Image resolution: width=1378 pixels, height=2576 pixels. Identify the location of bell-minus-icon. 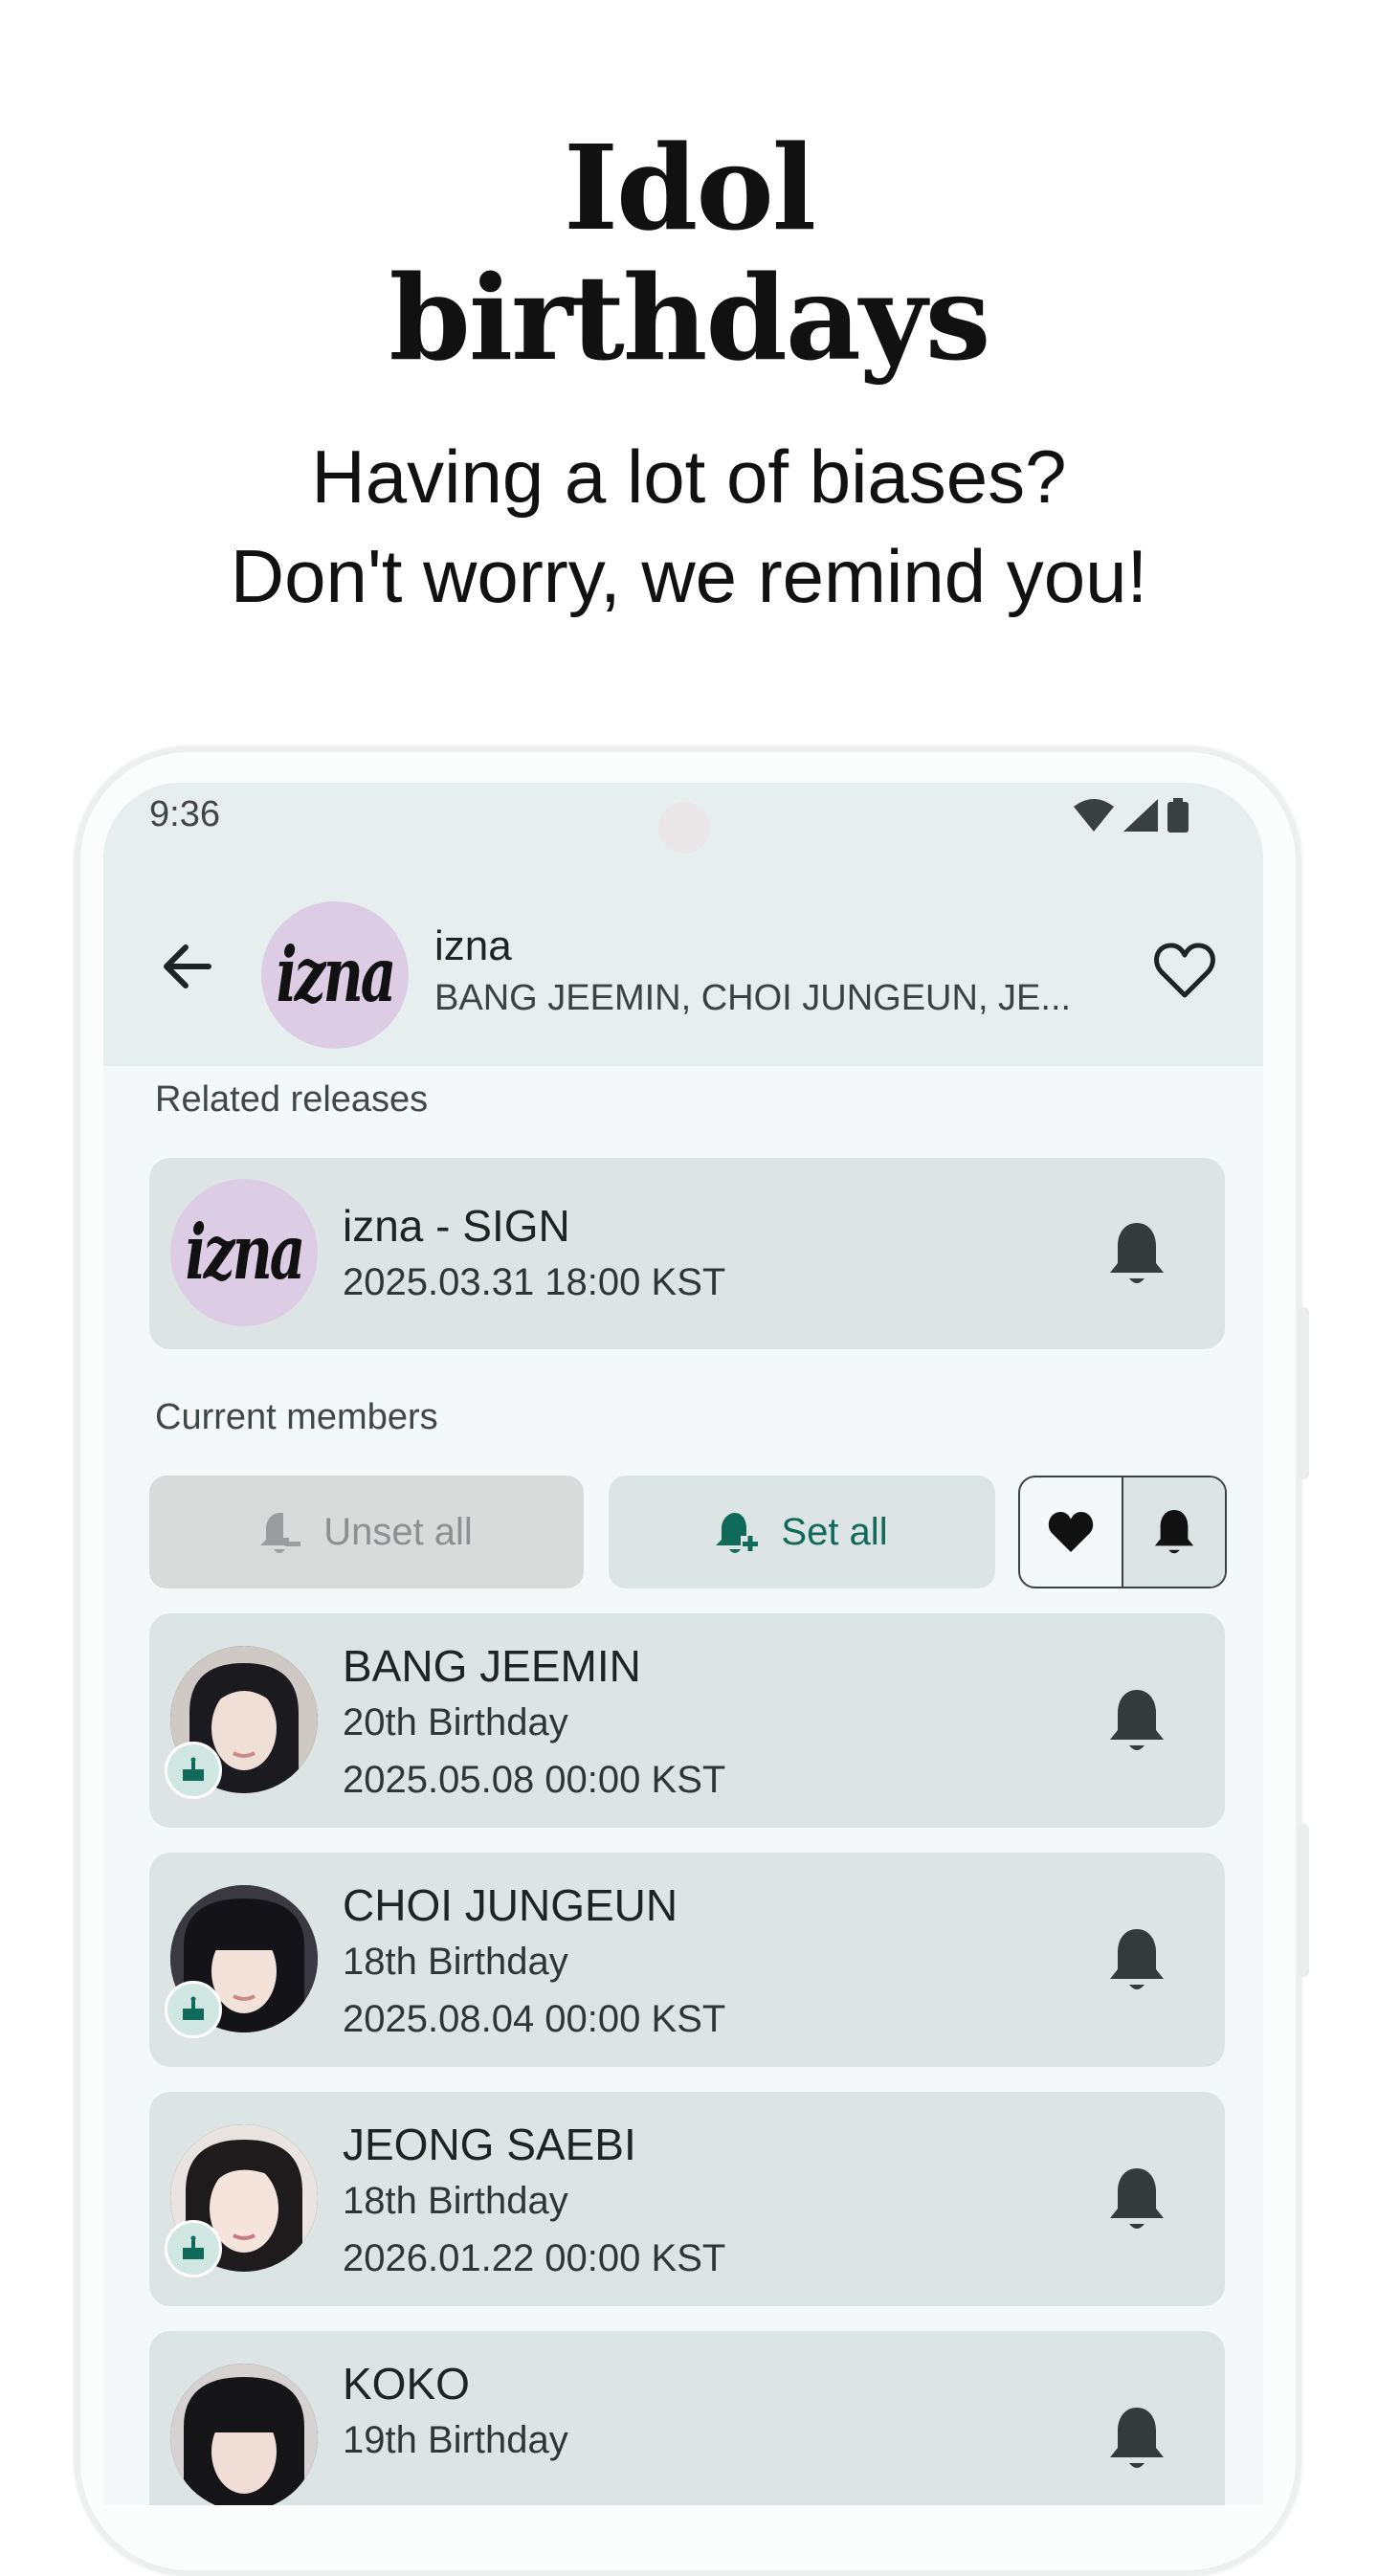
(280, 1533).